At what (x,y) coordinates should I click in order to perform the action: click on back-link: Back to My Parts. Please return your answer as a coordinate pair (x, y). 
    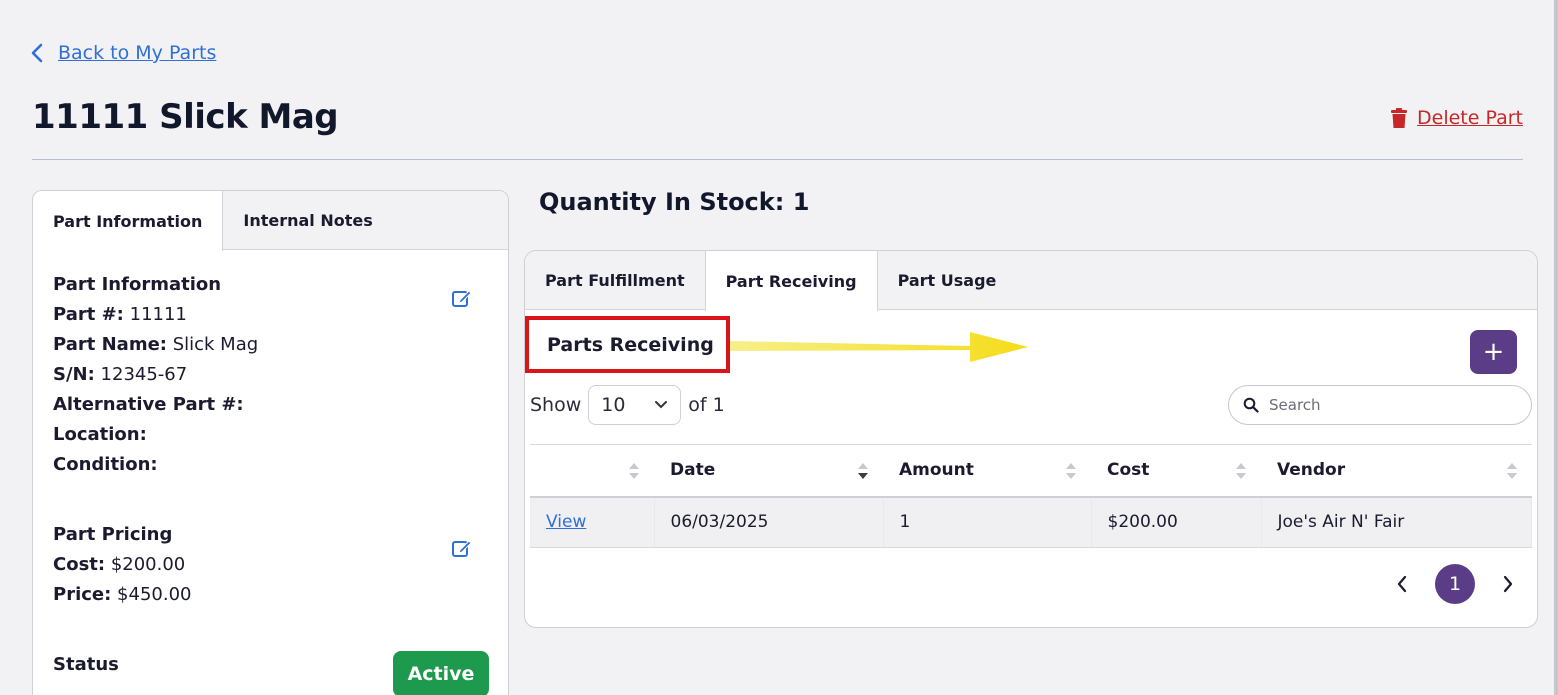
    Looking at the image, I should click on (123, 53).